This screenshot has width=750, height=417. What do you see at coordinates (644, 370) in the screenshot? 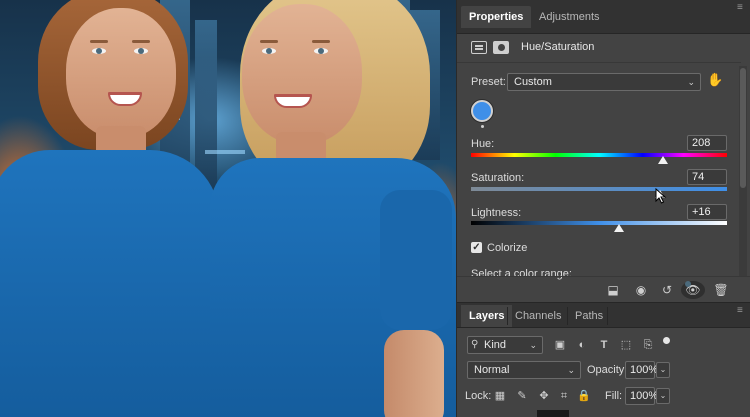
I see `opacity-value: 100%` at bounding box center [644, 370].